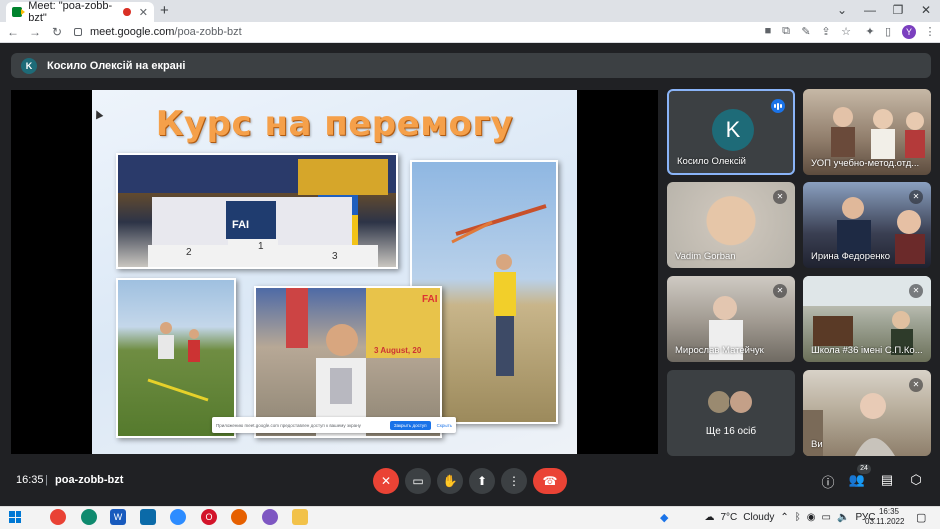 This screenshot has height=529, width=940. I want to click on edge-taskbar-icon, so click(89, 517).